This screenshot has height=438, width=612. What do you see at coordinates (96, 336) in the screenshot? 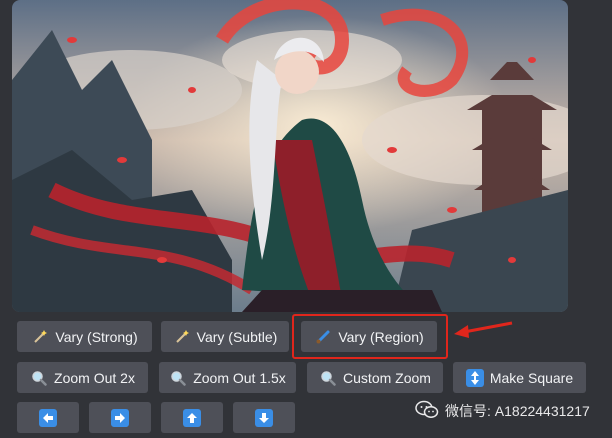
I see `vary-strong-label: Vary (Strong)` at bounding box center [96, 336].